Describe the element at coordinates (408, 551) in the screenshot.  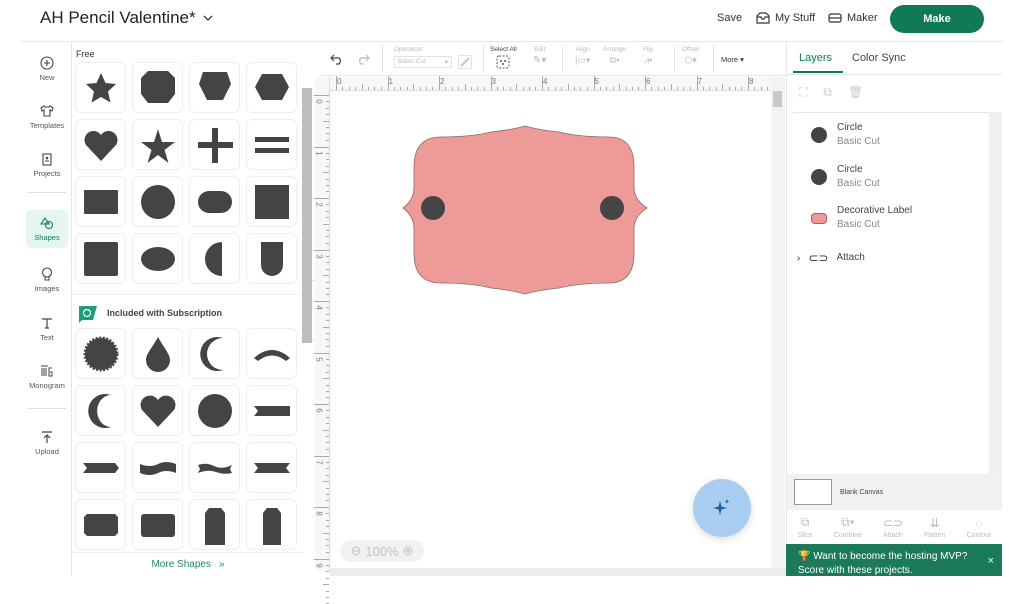
I see `zoom-in-icon: ⊕` at that location.